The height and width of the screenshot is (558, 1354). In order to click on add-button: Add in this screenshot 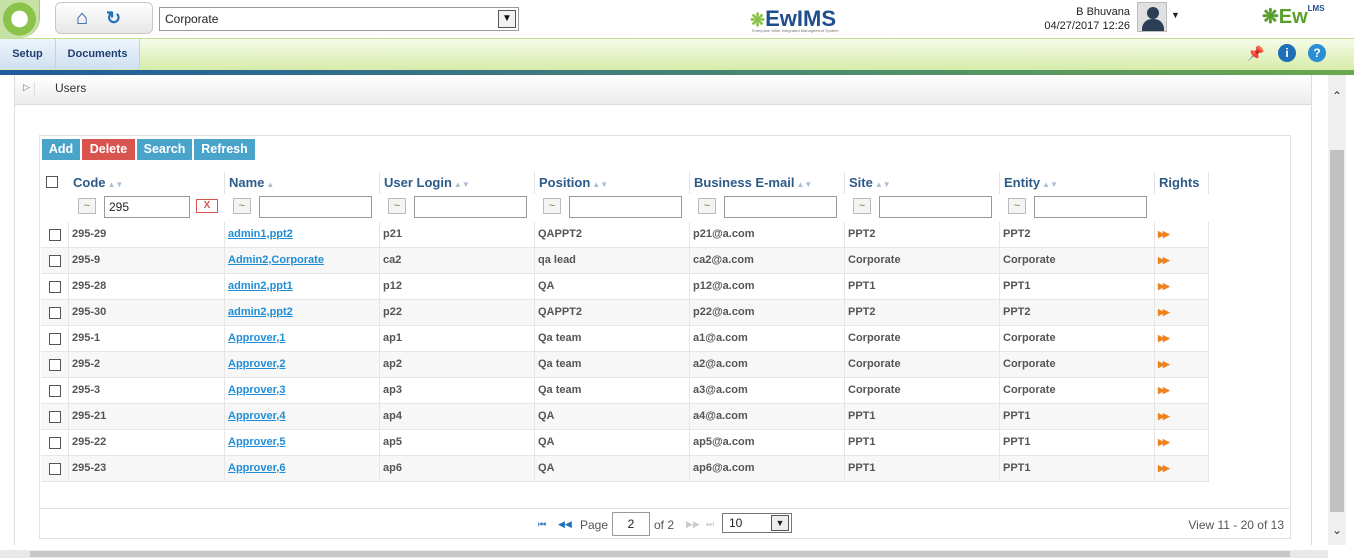, I will do `click(61, 149)`.